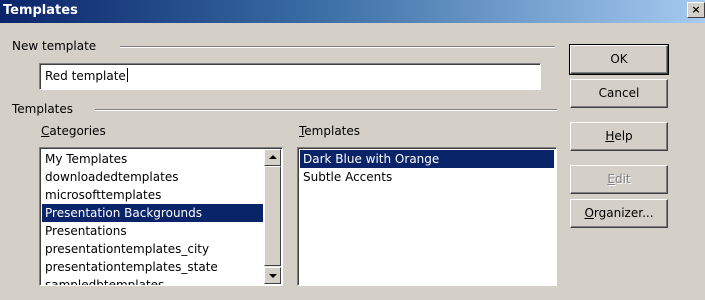 This screenshot has width=705, height=300. I want to click on templates-separator, so click(326, 110).